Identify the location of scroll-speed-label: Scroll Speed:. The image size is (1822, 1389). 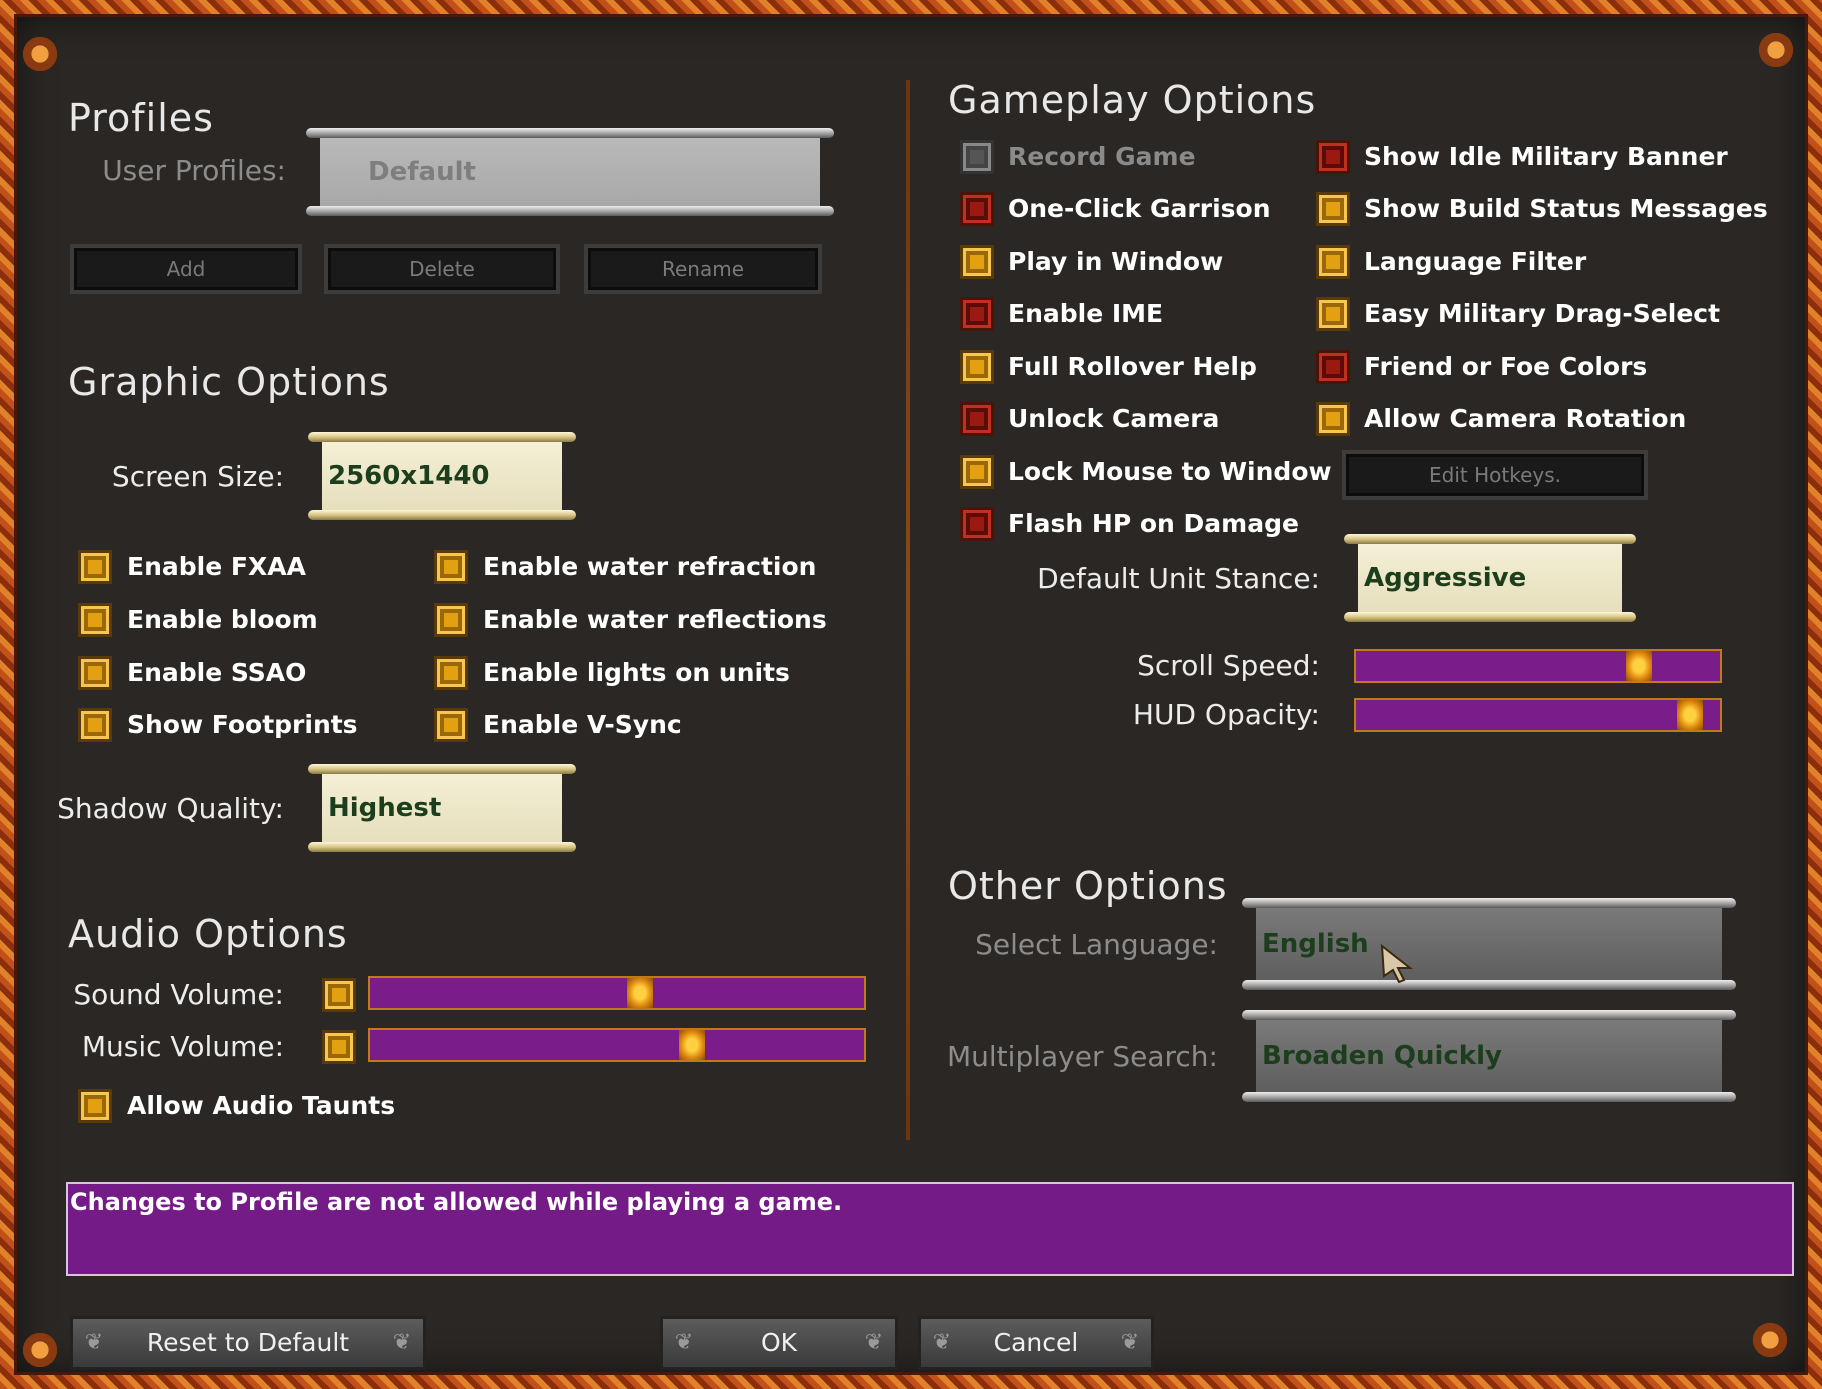
(1228, 665).